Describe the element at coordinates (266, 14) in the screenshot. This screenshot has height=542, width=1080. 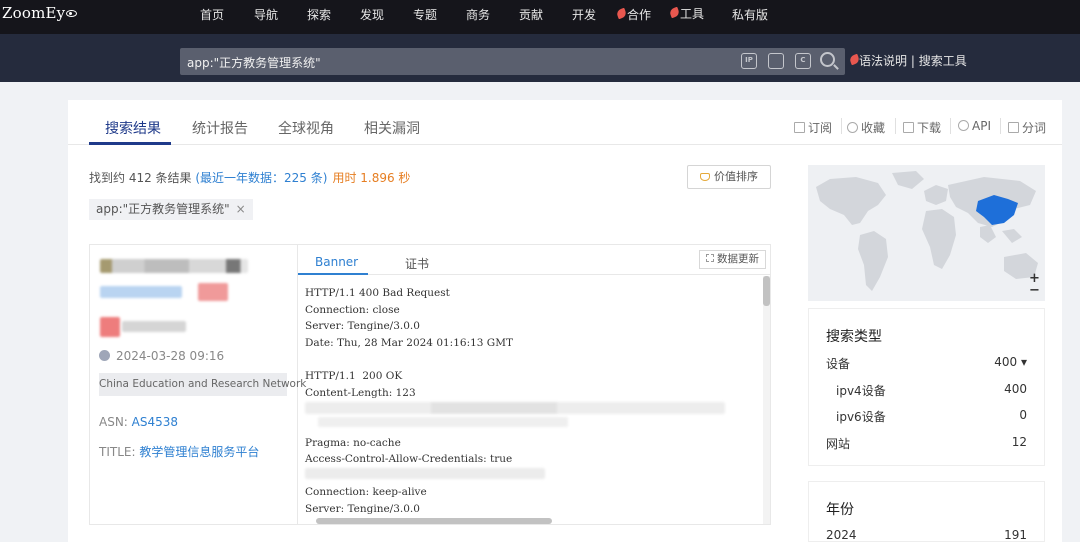
I see `nav-navigation: 导航` at that location.